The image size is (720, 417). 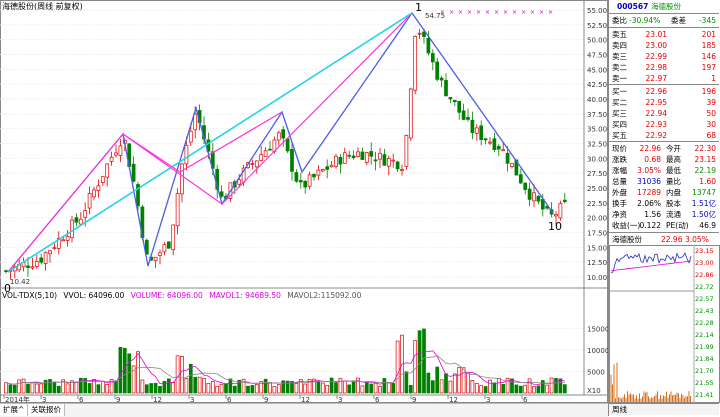 I want to click on stat-label: 净资, so click(x=619, y=214).